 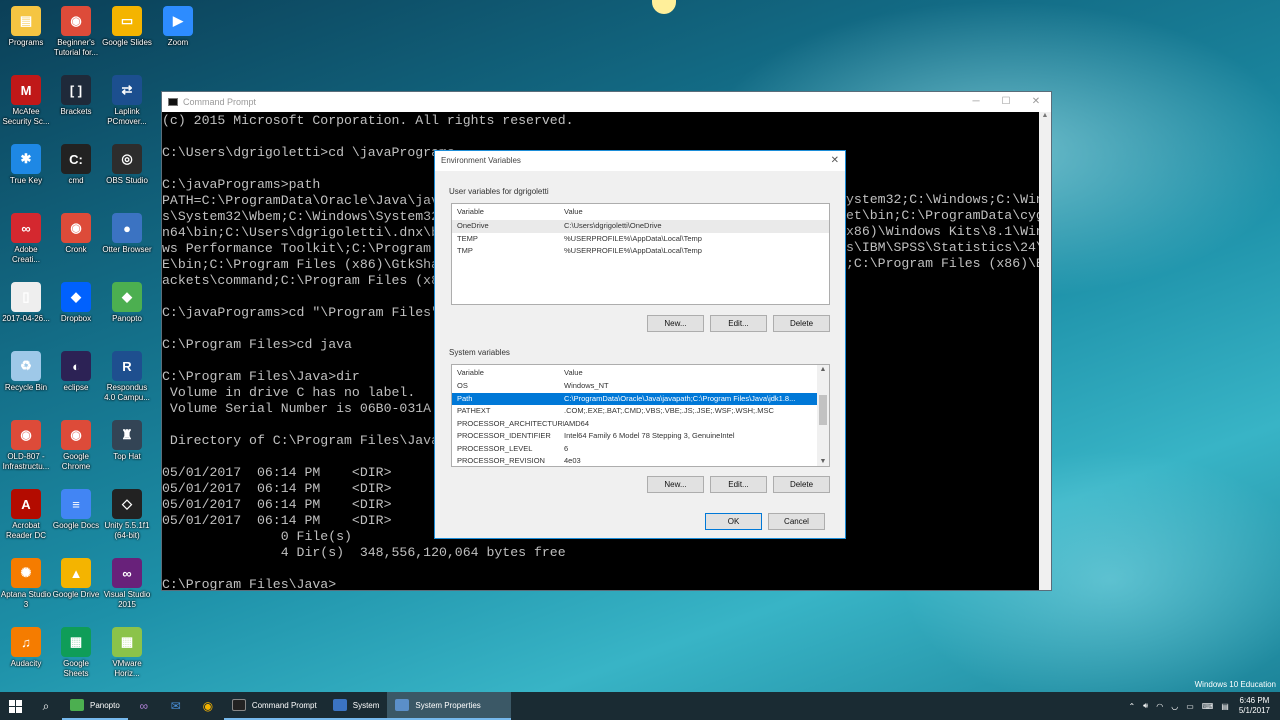 What do you see at coordinates (274, 706) in the screenshot?
I see `taskbar-app-command-prompt: Command Prompt` at bounding box center [274, 706].